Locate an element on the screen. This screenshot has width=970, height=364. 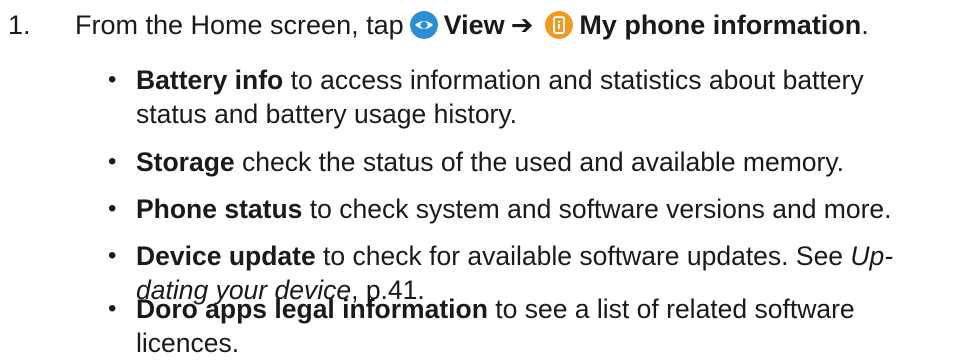
bullet-text: to see a list of related software is located at coordinates (671, 309).